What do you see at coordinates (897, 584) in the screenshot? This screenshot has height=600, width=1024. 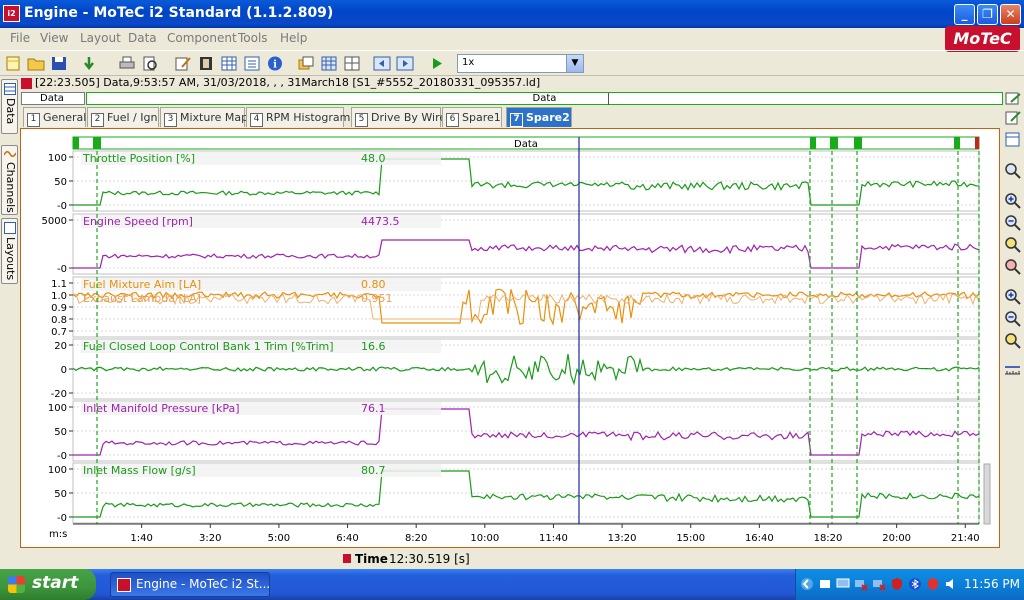 I see `security-shield-icon` at bounding box center [897, 584].